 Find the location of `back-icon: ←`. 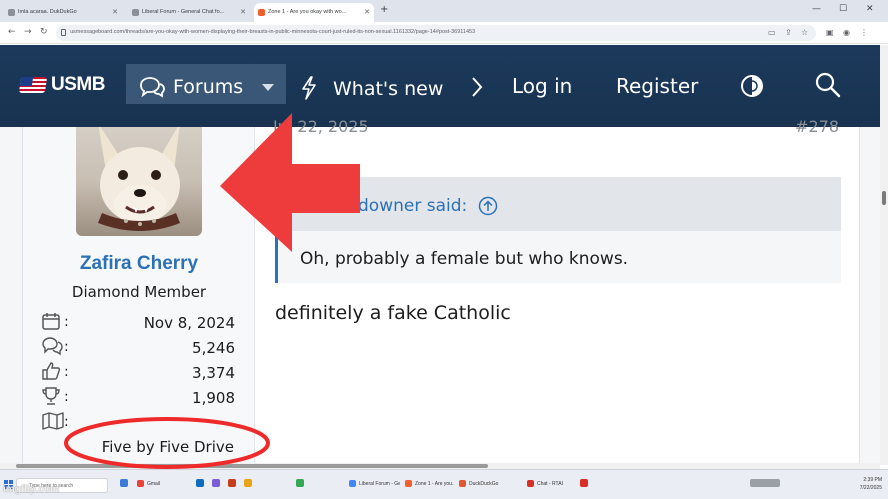

back-icon: ← is located at coordinates (12, 32).